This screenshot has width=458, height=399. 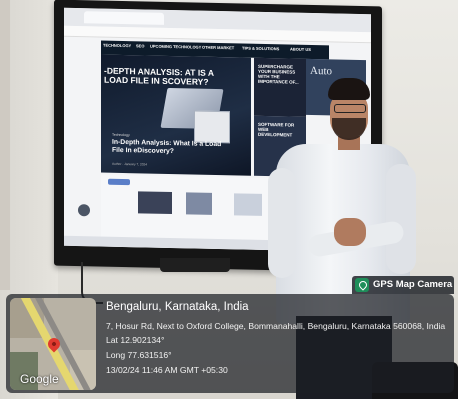 What do you see at coordinates (176, 46) in the screenshot?
I see `nav-item: UPCOMING TECHNOLOGY` at bounding box center [176, 46].